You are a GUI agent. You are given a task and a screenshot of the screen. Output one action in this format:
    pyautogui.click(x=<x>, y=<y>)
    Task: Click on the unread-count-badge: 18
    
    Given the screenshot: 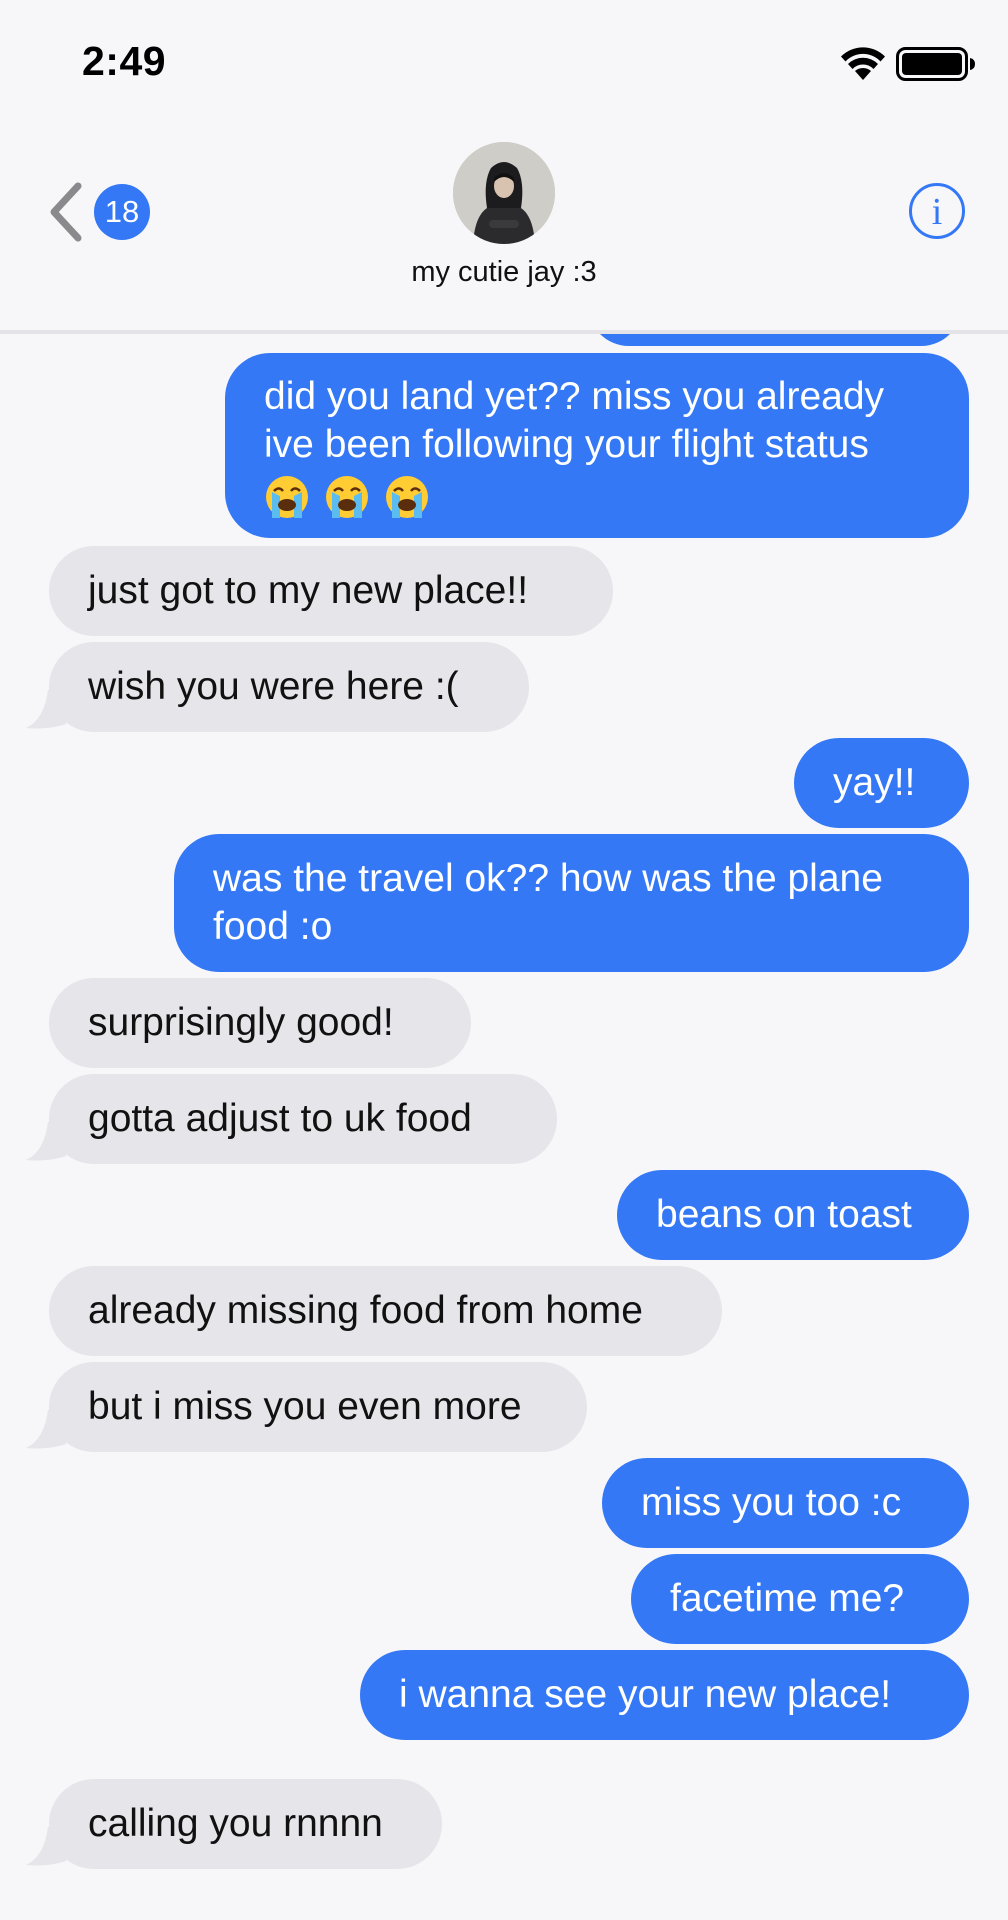 What is the action you would take?
    pyautogui.click(x=122, y=212)
    